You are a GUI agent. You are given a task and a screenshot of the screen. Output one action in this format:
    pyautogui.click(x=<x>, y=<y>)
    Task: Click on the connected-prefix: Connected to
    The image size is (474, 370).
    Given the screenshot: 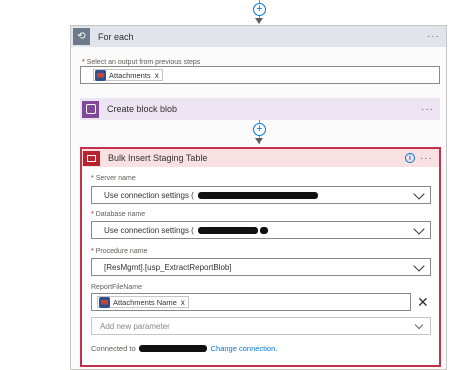 What is the action you would take?
    pyautogui.click(x=113, y=348)
    